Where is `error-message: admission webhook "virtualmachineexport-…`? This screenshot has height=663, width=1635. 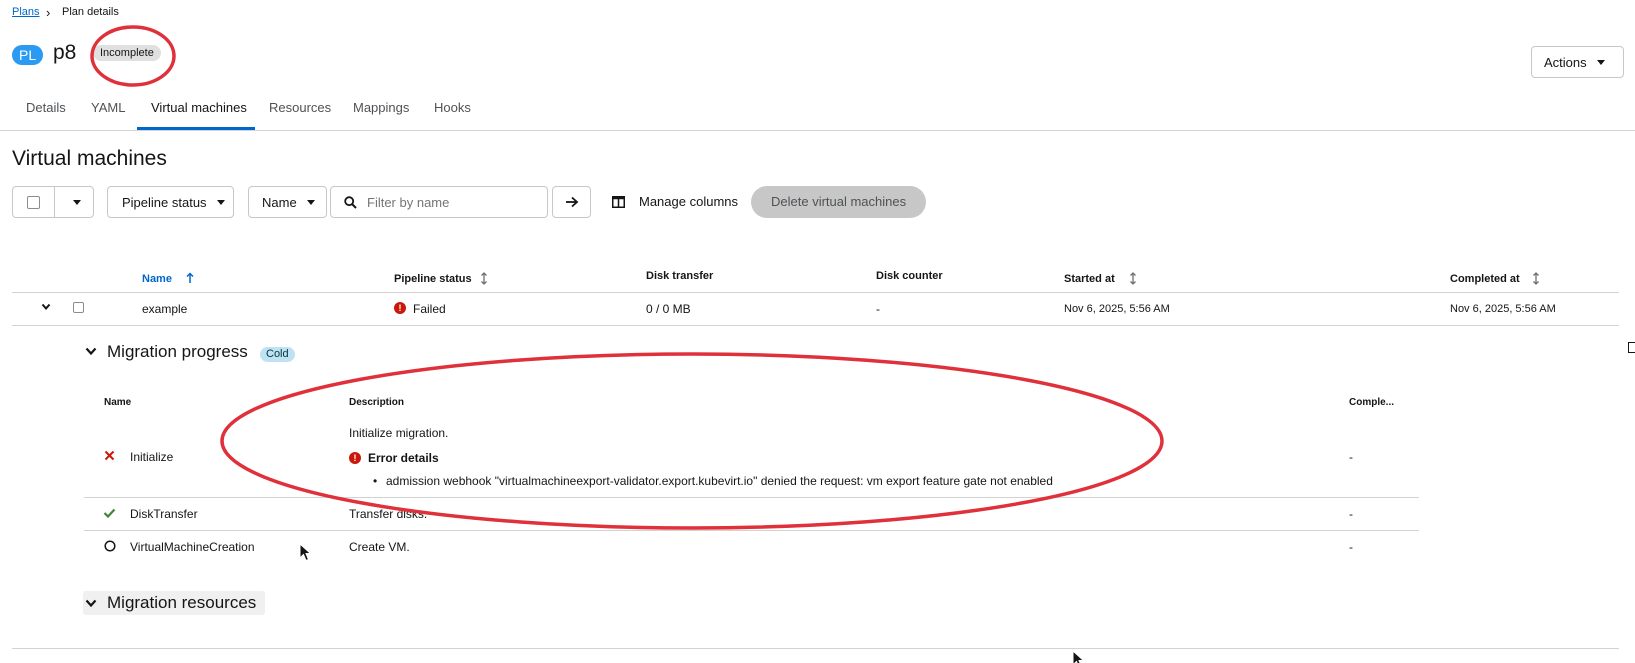
error-message: admission webhook "virtualmachineexport-… is located at coordinates (719, 481).